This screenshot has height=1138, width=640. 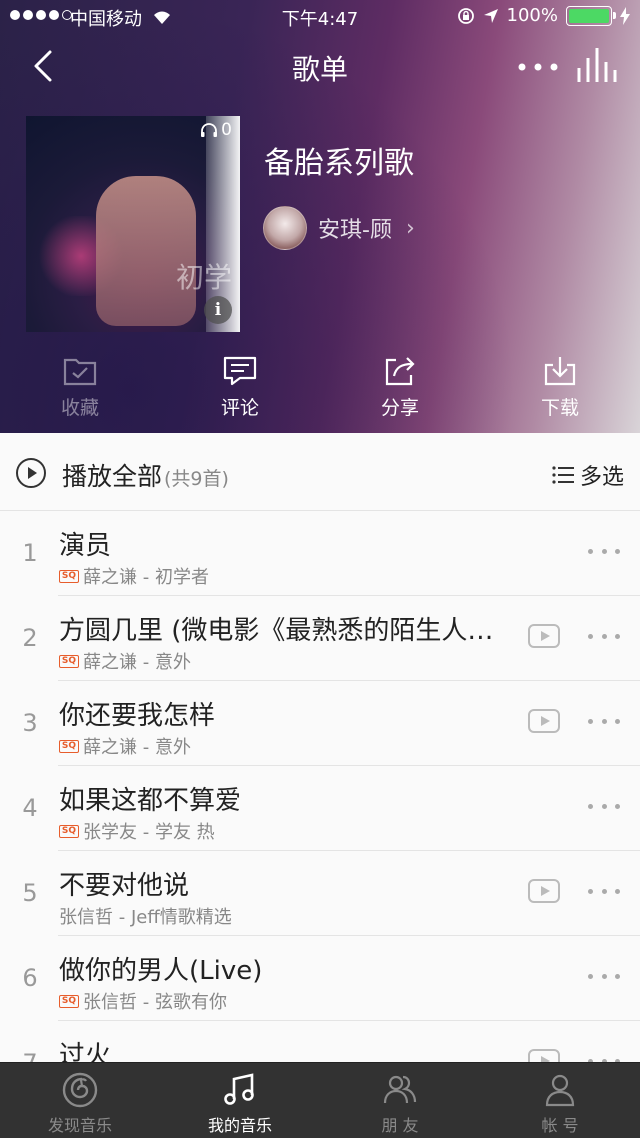 I want to click on song-row: 5 不要对他说张信哲 - Jeff情歌精选, so click(x=320, y=893).